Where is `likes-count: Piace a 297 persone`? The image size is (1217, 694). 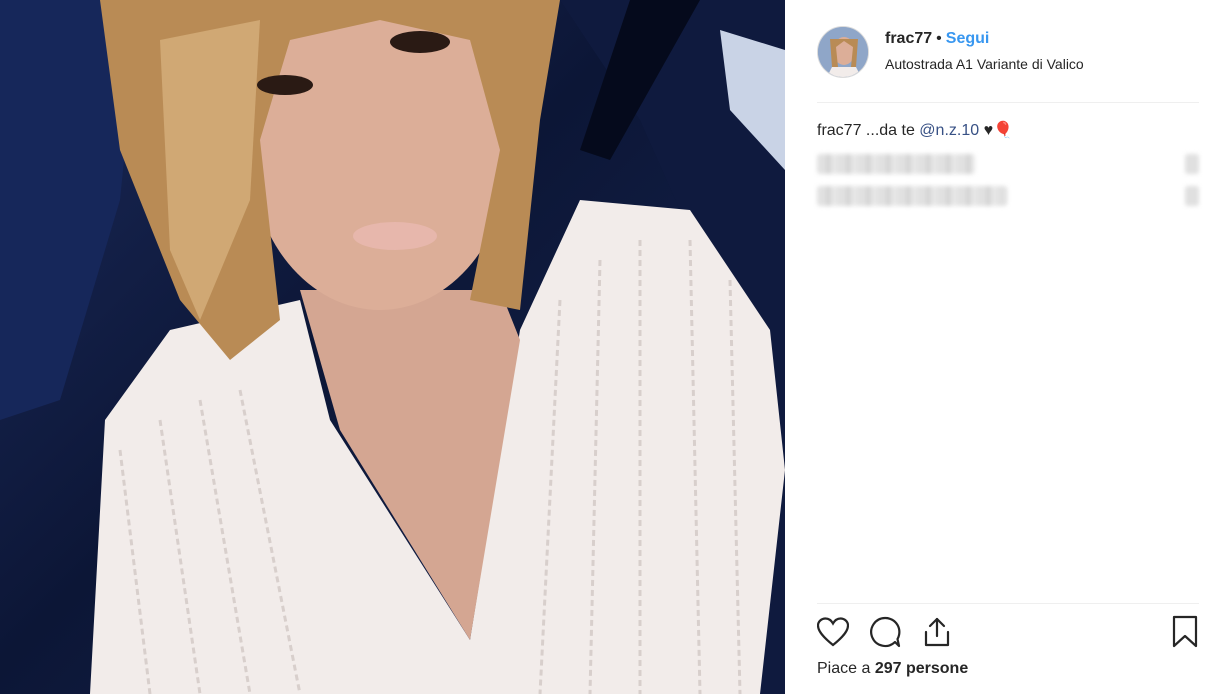 likes-count: Piace a 297 persone is located at coordinates (892, 669).